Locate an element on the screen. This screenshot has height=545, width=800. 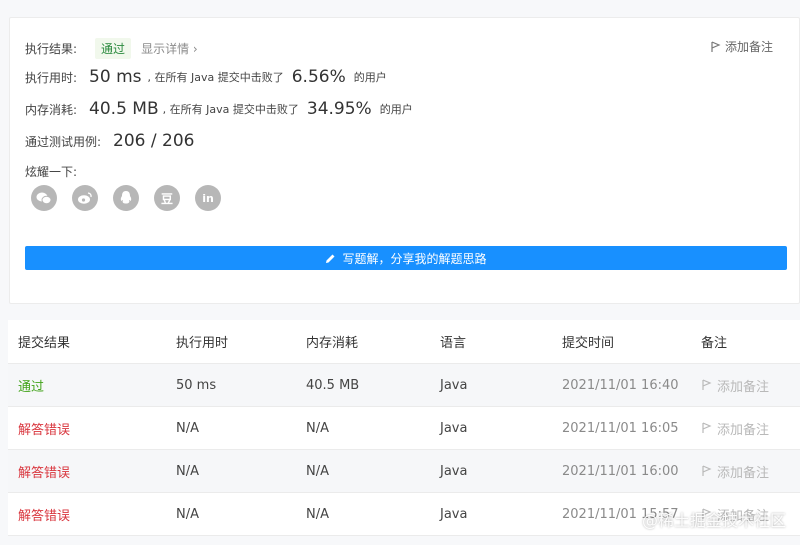
time-cell: 2021/11/01 16:40 is located at coordinates (631, 385).